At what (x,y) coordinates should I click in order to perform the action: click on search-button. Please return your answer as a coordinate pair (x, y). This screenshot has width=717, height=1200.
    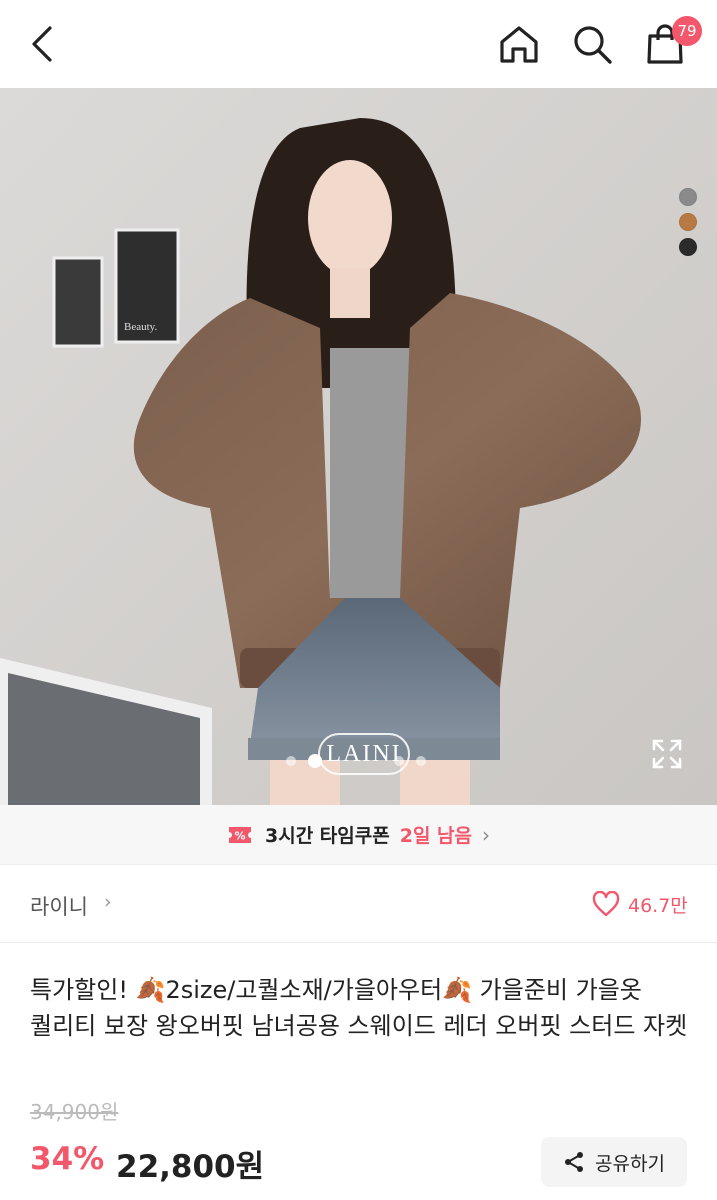
    Looking at the image, I should click on (592, 44).